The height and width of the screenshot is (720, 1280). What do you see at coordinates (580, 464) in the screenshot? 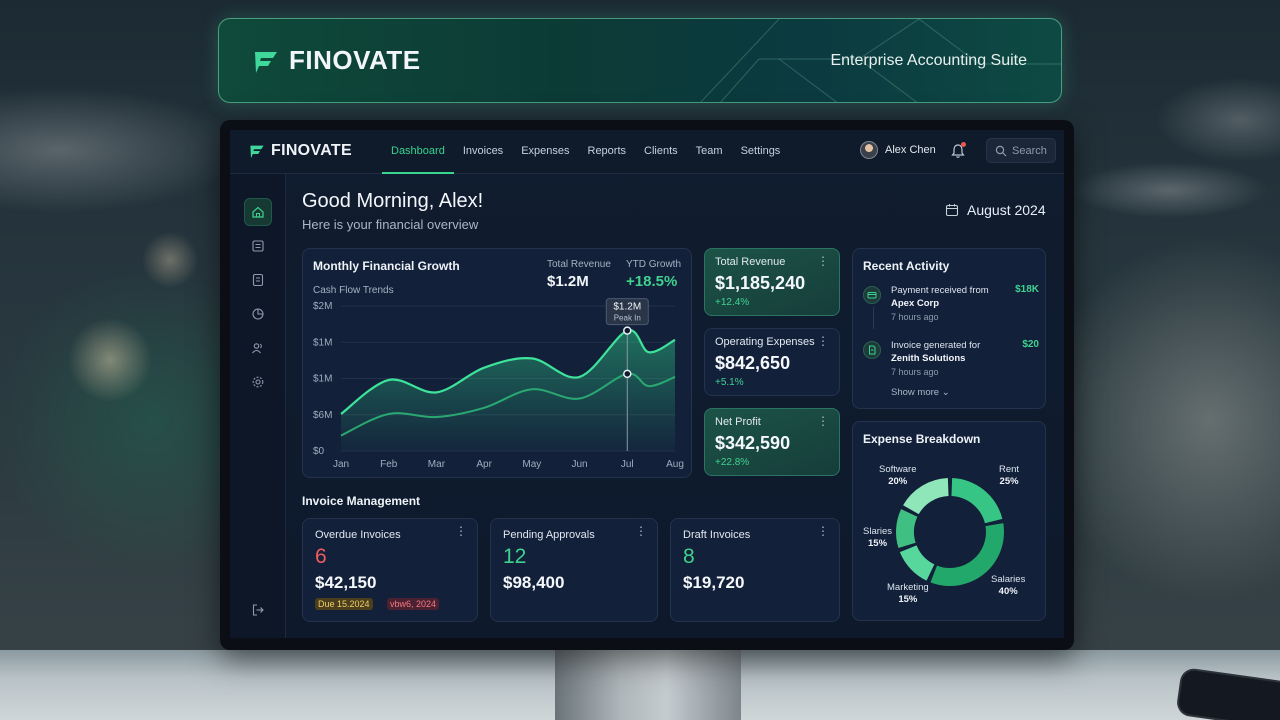
I see `x-tick-label: Jun` at bounding box center [580, 464].